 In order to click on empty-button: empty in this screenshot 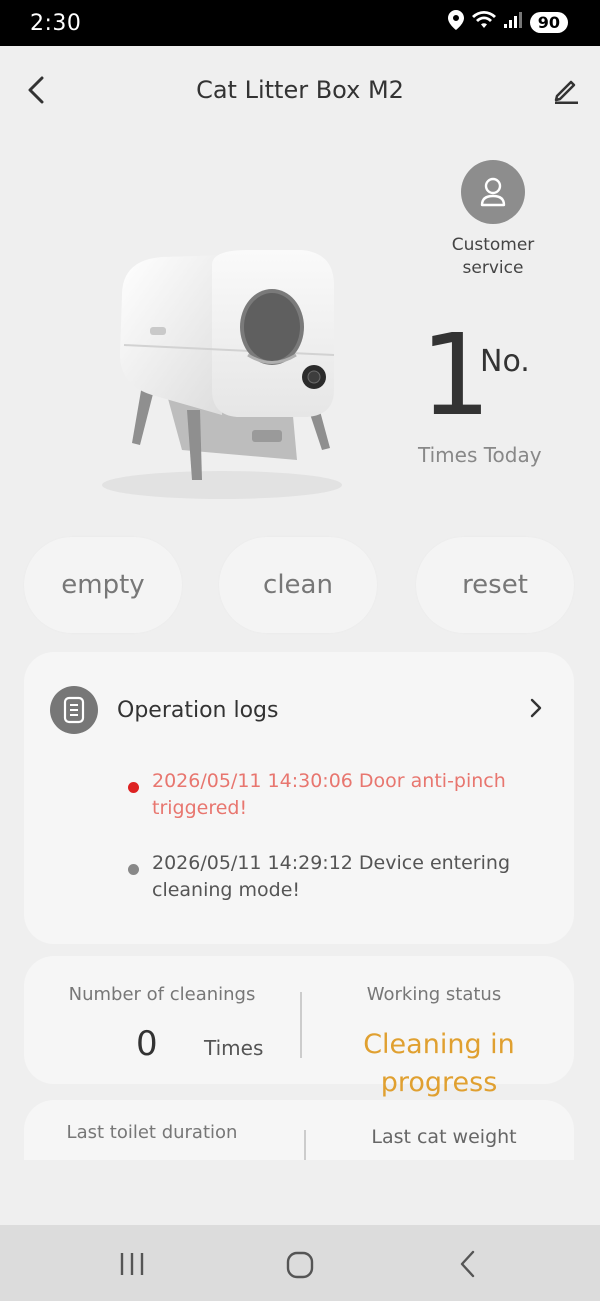, I will do `click(103, 585)`.